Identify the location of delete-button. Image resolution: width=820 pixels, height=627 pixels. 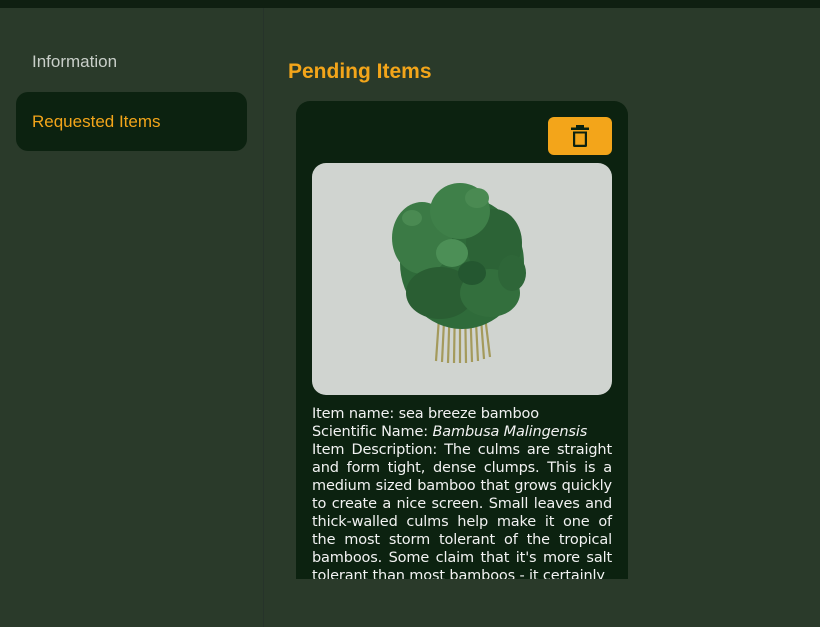
(580, 136).